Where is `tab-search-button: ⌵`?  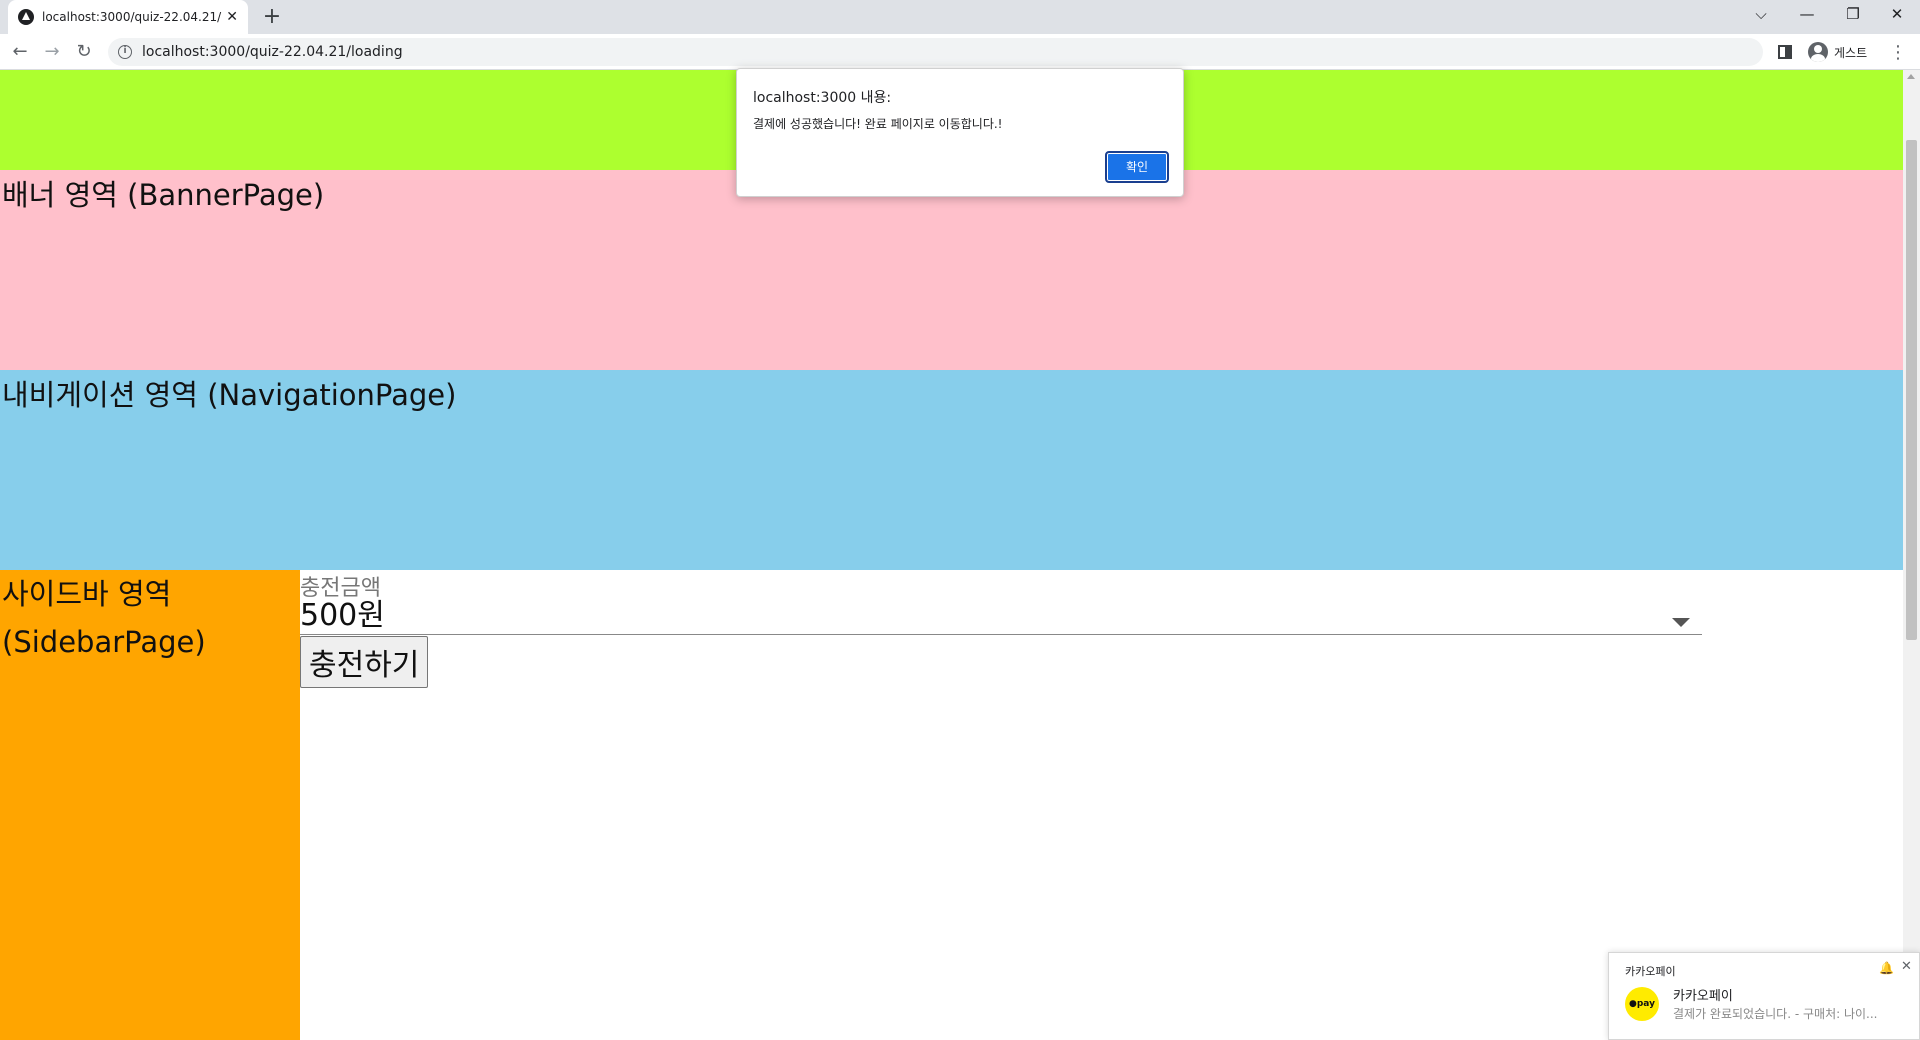
tab-search-button: ⌵ is located at coordinates (1761, 15).